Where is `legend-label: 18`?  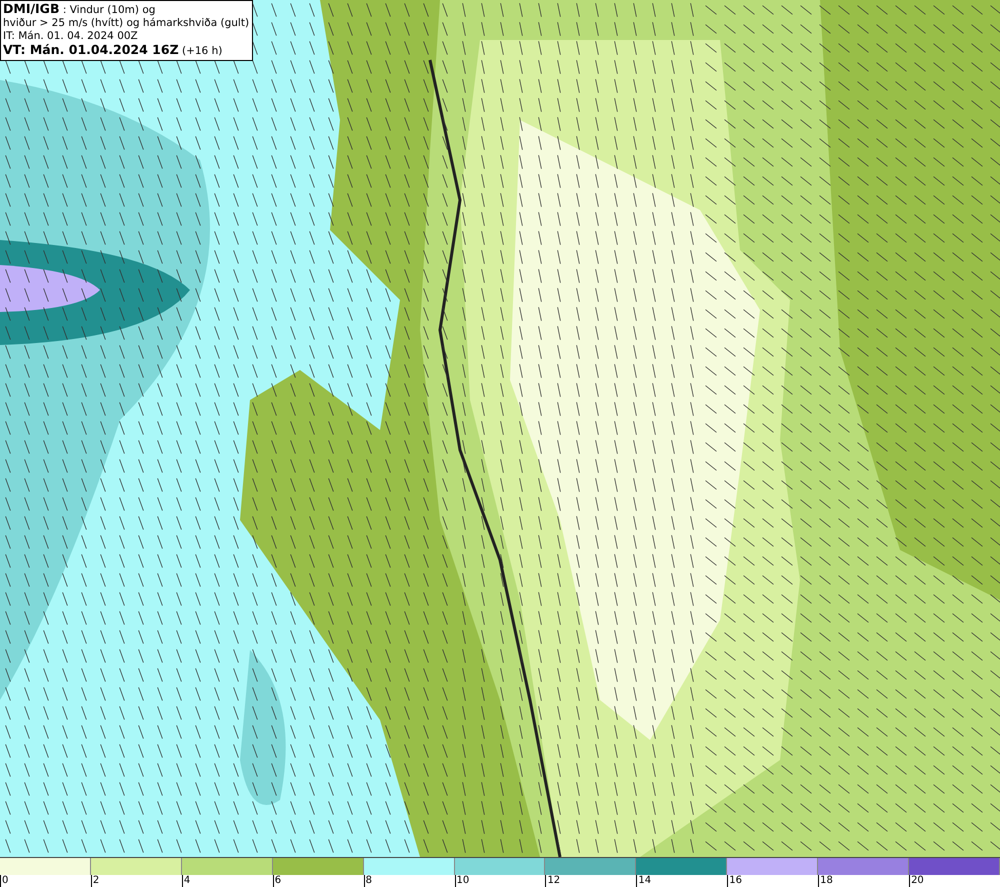 legend-label: 18 is located at coordinates (825, 881).